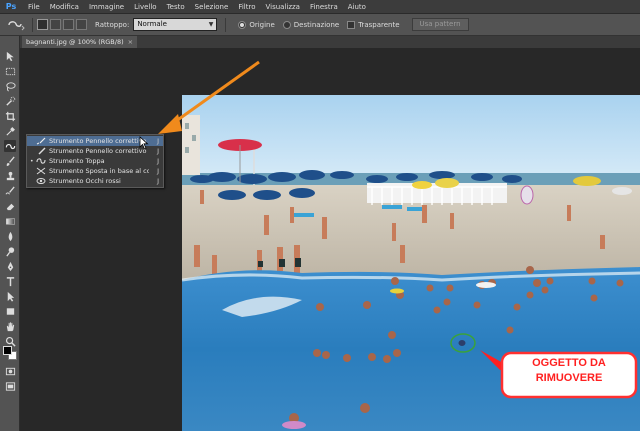 This screenshot has height=431, width=640. Describe the element at coordinates (42, 151) in the screenshot. I see `healing-brush-icon` at that location.